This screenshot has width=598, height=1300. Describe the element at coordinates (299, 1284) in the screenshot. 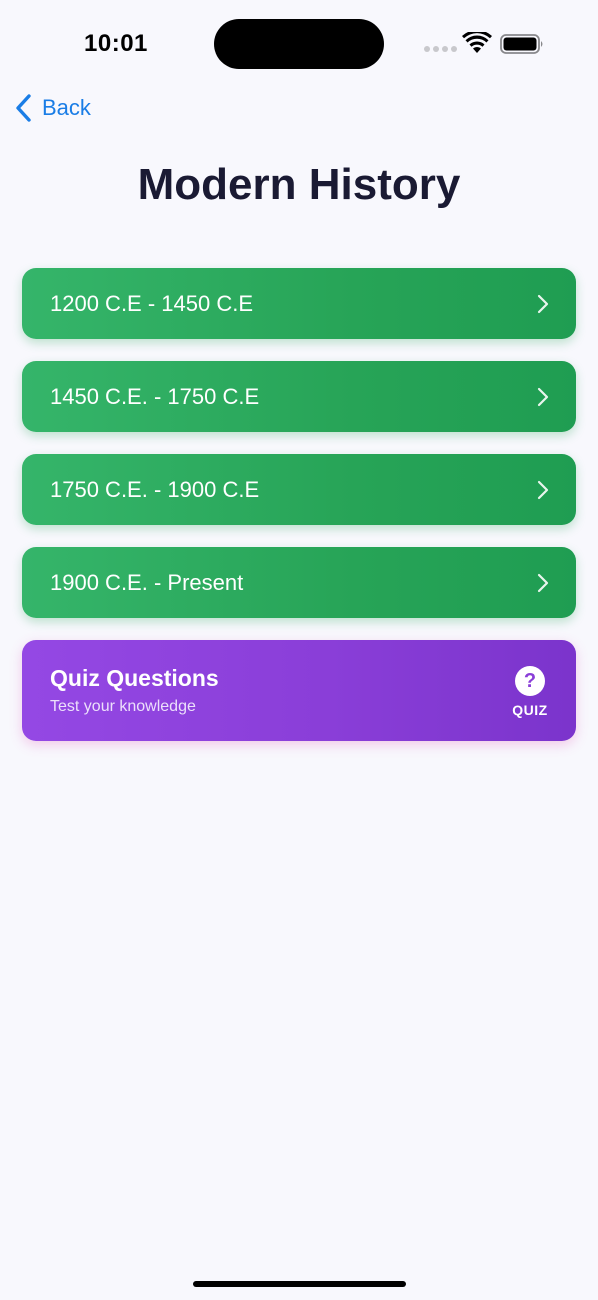

I see `home-indicator` at that location.